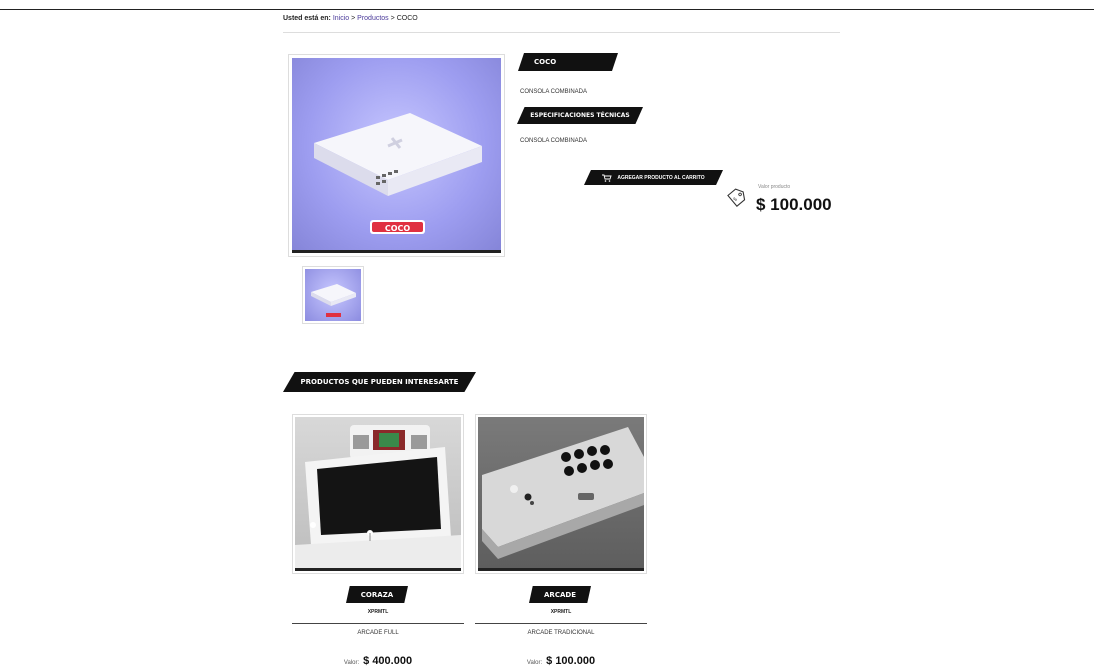 The image size is (1094, 669). What do you see at coordinates (377, 594) in the screenshot?
I see `related-product-name: CORAZA` at bounding box center [377, 594].